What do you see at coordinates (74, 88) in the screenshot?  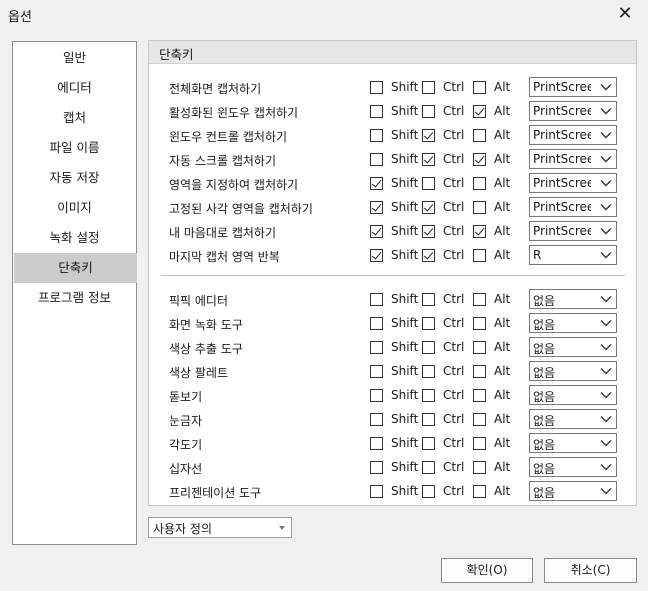 I see `sidebar-item: 에디터` at bounding box center [74, 88].